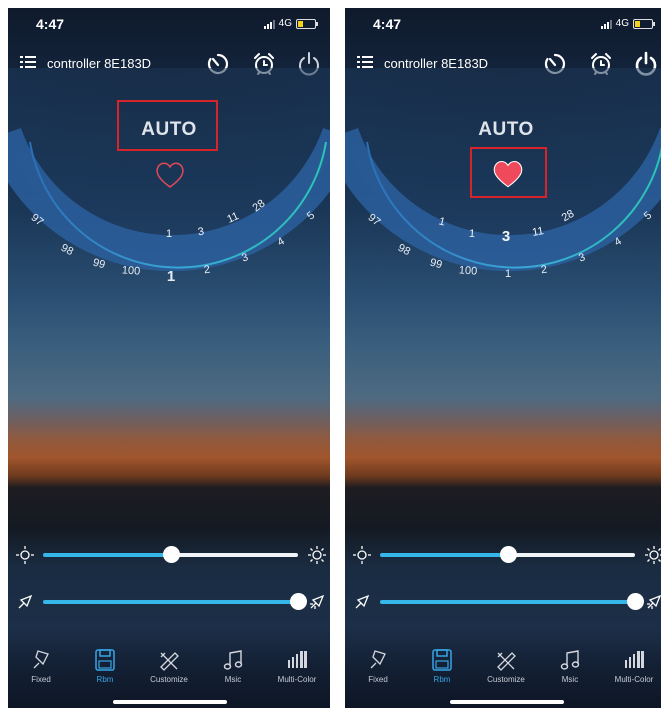 The height and width of the screenshot is (708, 661). Describe the element at coordinates (503, 130) in the screenshot. I see `mode-label: AUTO` at that location.